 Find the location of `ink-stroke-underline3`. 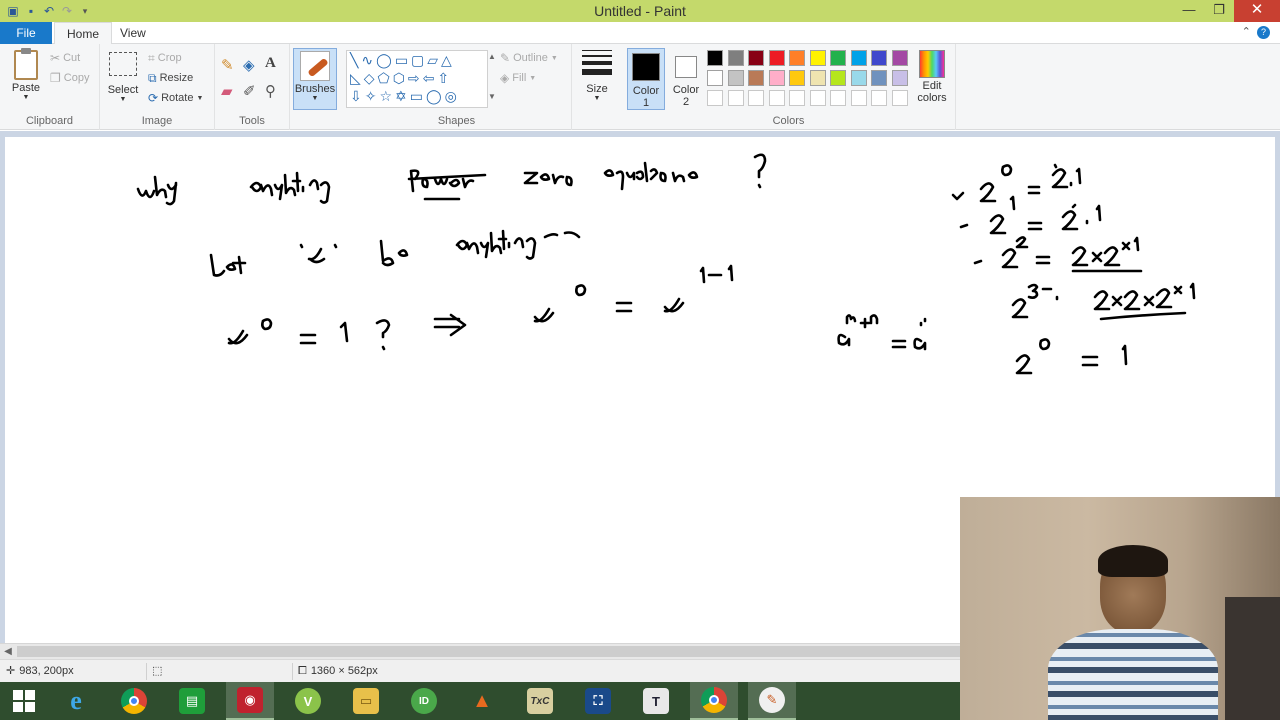

ink-stroke-underline3 is located at coordinates (1143, 316).